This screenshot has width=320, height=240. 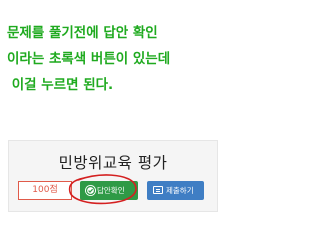 What do you see at coordinates (158, 190) in the screenshot?
I see `submit-icon` at bounding box center [158, 190].